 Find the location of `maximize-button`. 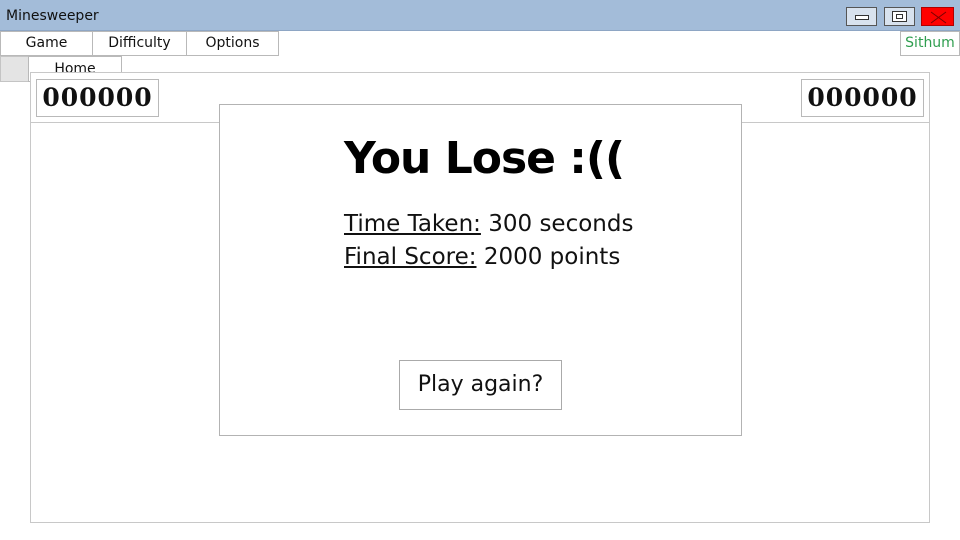

maximize-button is located at coordinates (899, 16).